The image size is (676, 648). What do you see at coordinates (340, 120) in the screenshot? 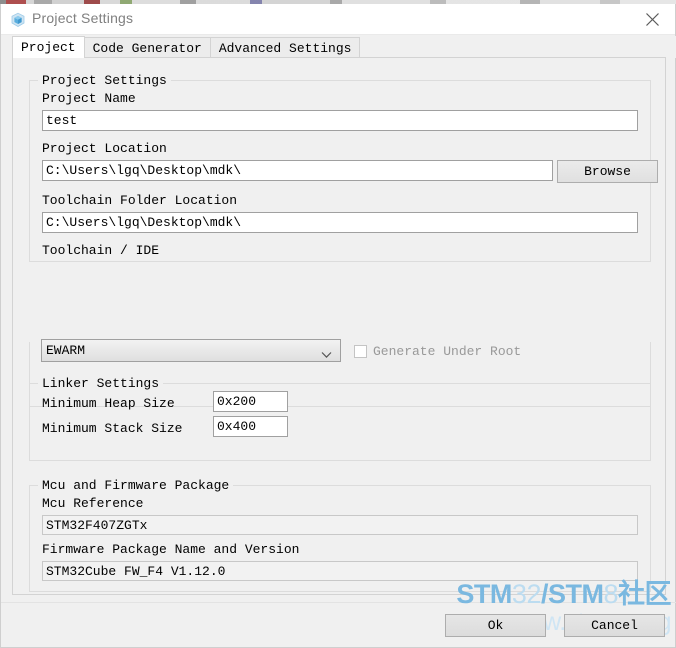
I see `input-project-name: test` at bounding box center [340, 120].